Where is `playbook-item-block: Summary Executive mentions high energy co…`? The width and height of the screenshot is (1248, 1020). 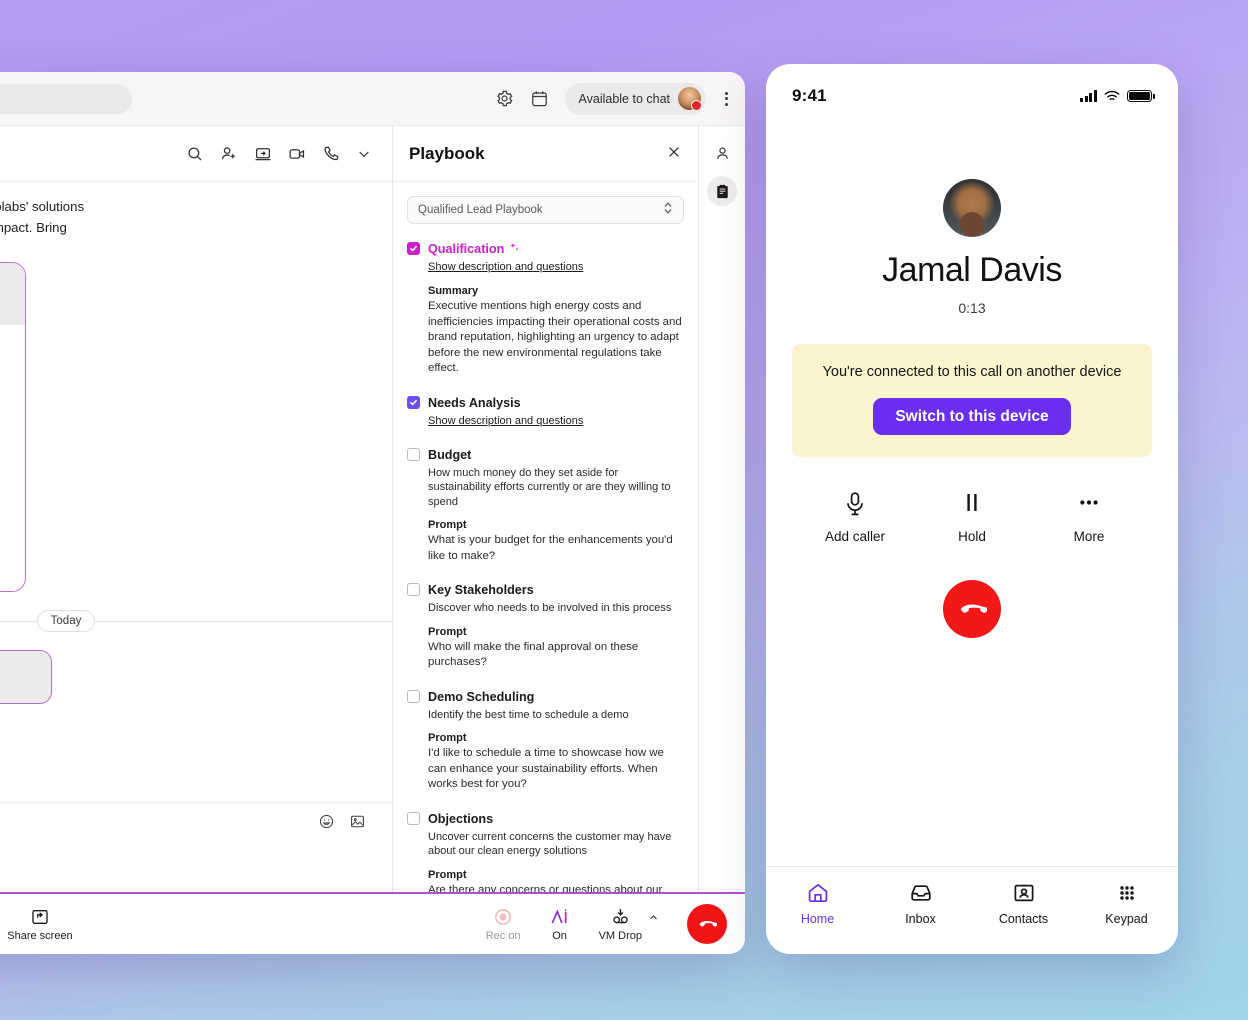 playbook-item-block: Summary Executive mentions high energy co… is located at coordinates (556, 330).